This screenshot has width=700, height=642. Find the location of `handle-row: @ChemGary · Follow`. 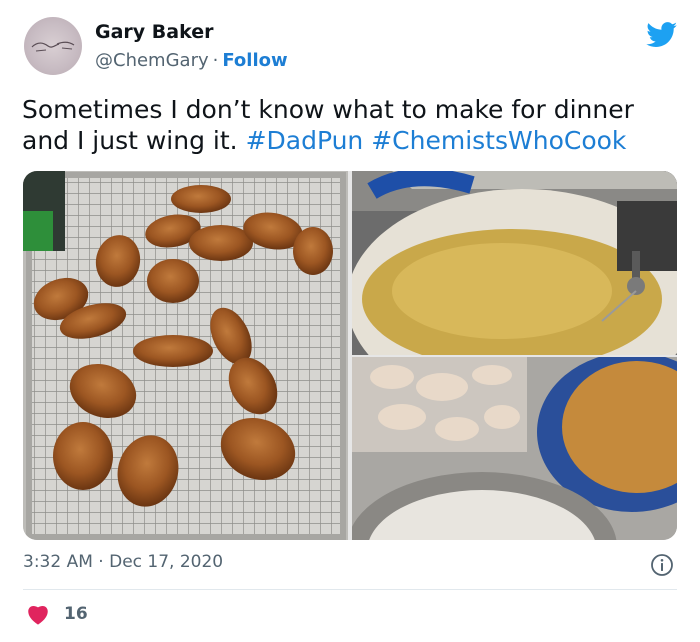

handle-row: @ChemGary · Follow is located at coordinates (191, 60).